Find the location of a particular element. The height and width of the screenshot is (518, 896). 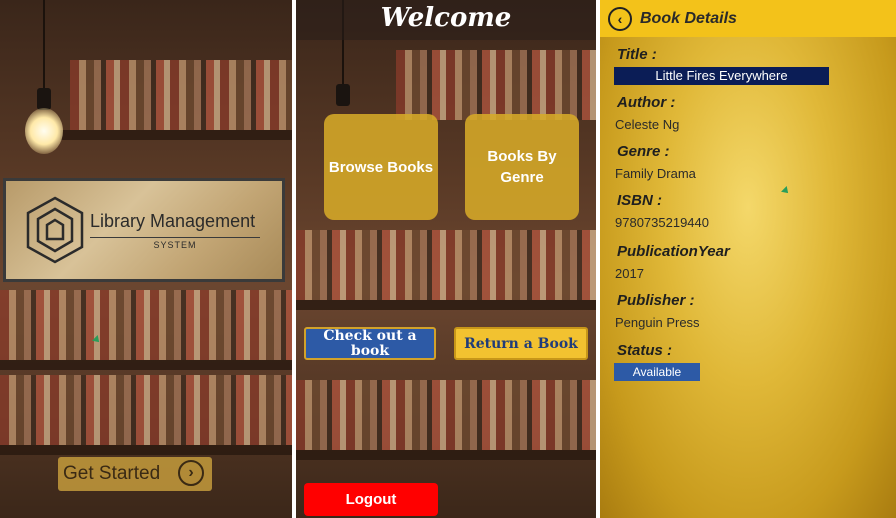

status-badge: Available is located at coordinates (657, 372).